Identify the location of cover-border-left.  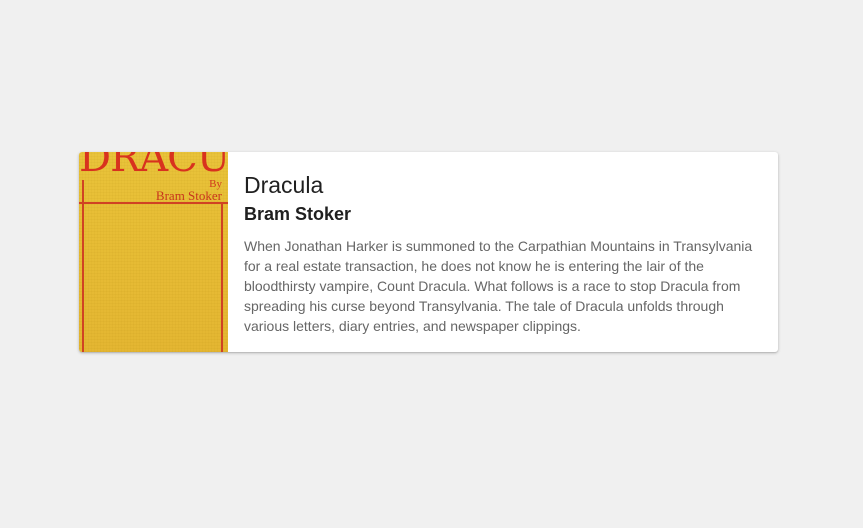
(83, 266).